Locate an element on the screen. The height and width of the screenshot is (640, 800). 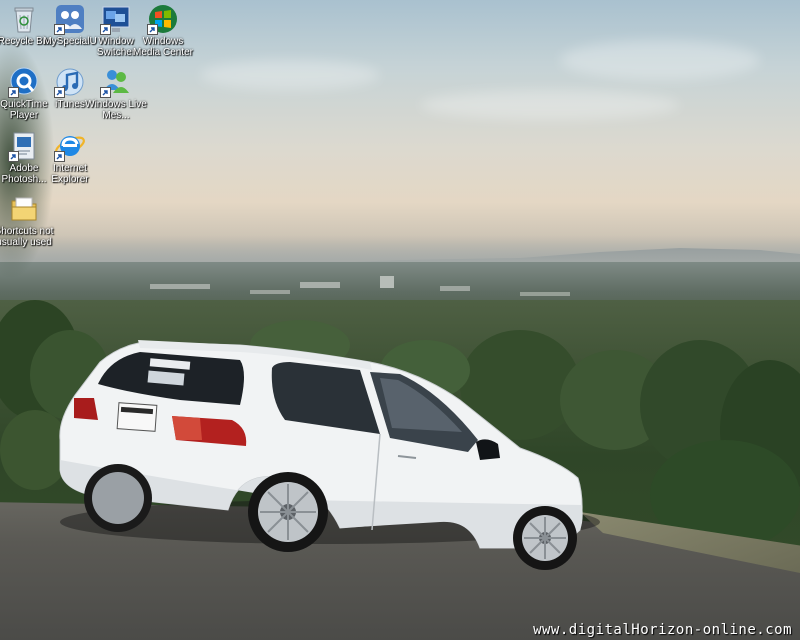
desktop-icon-label: Shortcuts not usually used is located at coordinates (27, 237).